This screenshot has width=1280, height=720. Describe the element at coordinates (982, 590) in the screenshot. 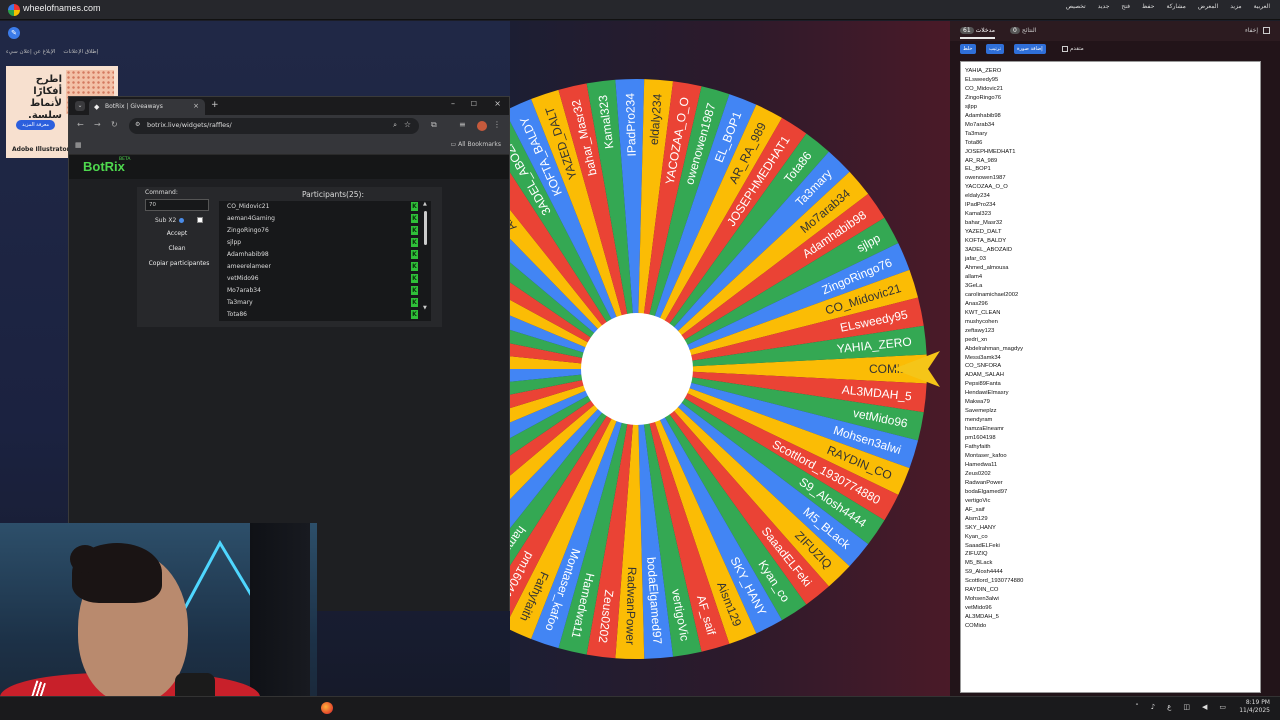

I see `entry-line: RAYDIN_CO` at that location.